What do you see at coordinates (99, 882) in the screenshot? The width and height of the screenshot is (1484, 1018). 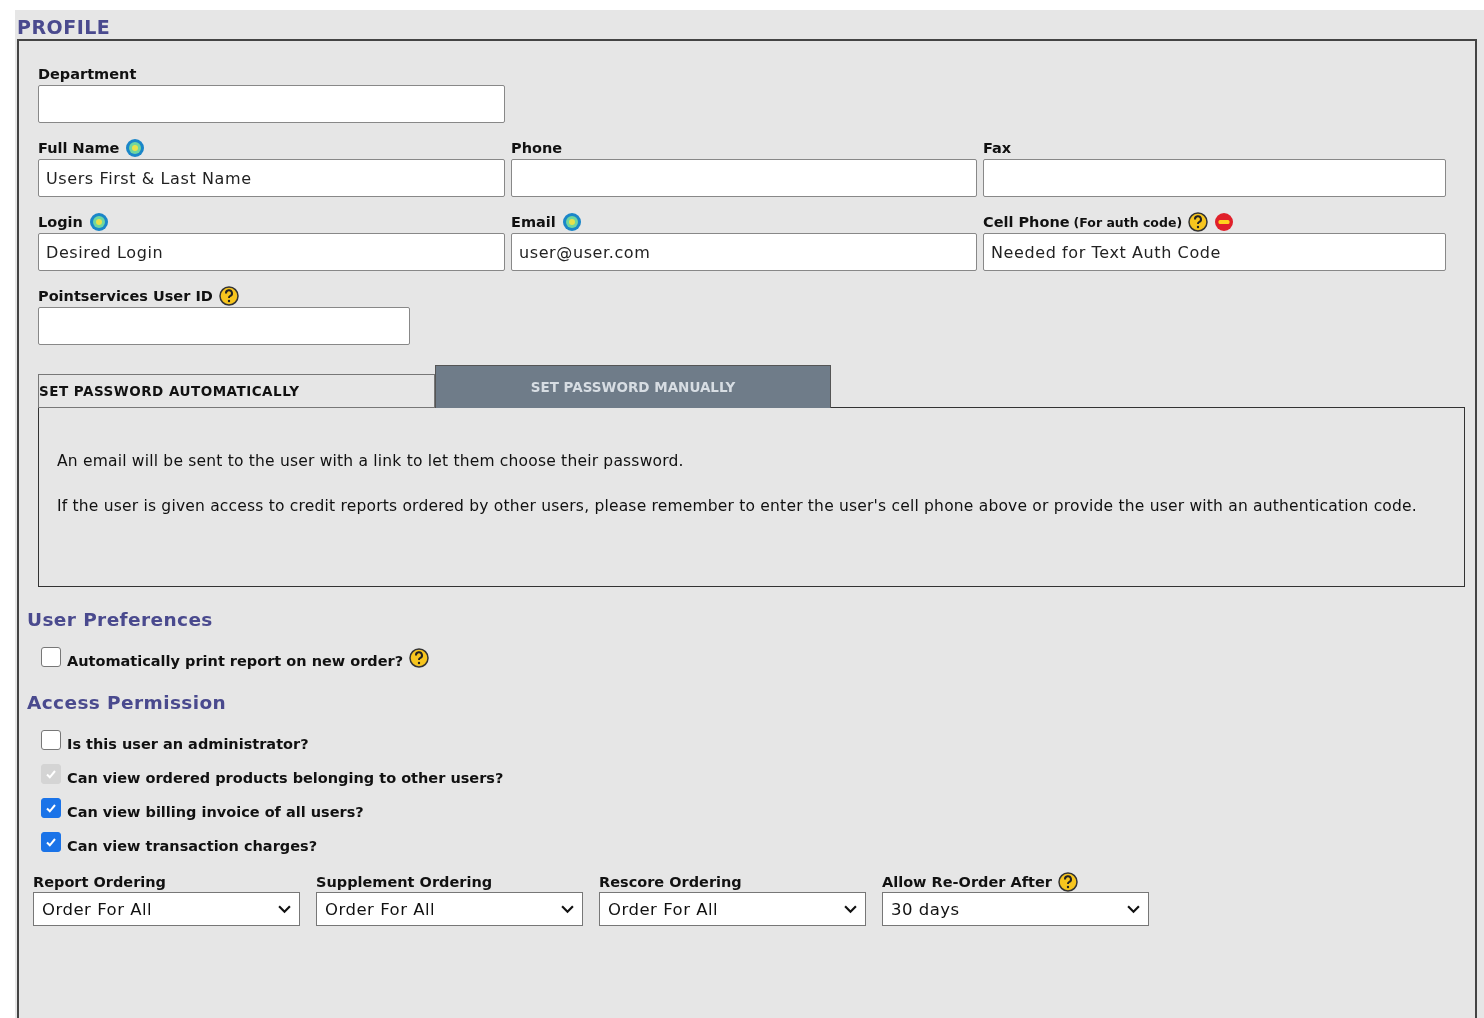 I see `field-label: Report Ordering` at bounding box center [99, 882].